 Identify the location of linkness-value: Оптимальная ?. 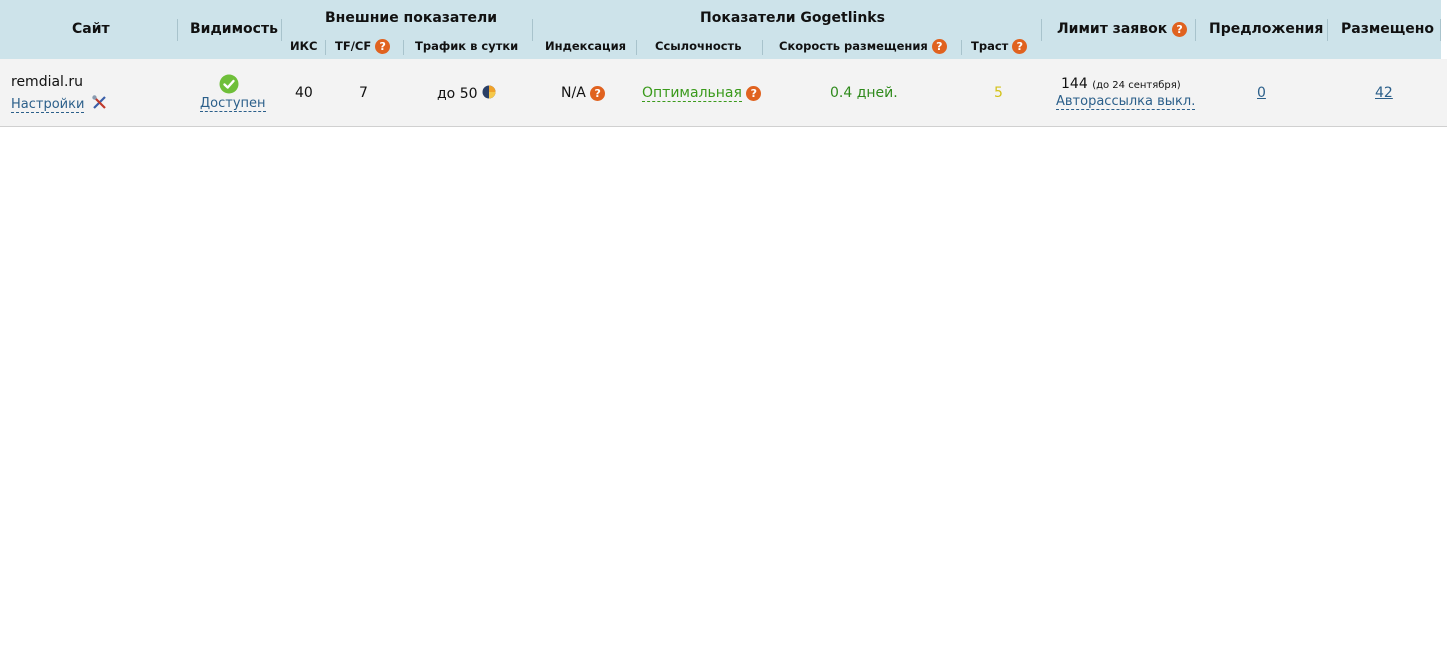
(702, 93).